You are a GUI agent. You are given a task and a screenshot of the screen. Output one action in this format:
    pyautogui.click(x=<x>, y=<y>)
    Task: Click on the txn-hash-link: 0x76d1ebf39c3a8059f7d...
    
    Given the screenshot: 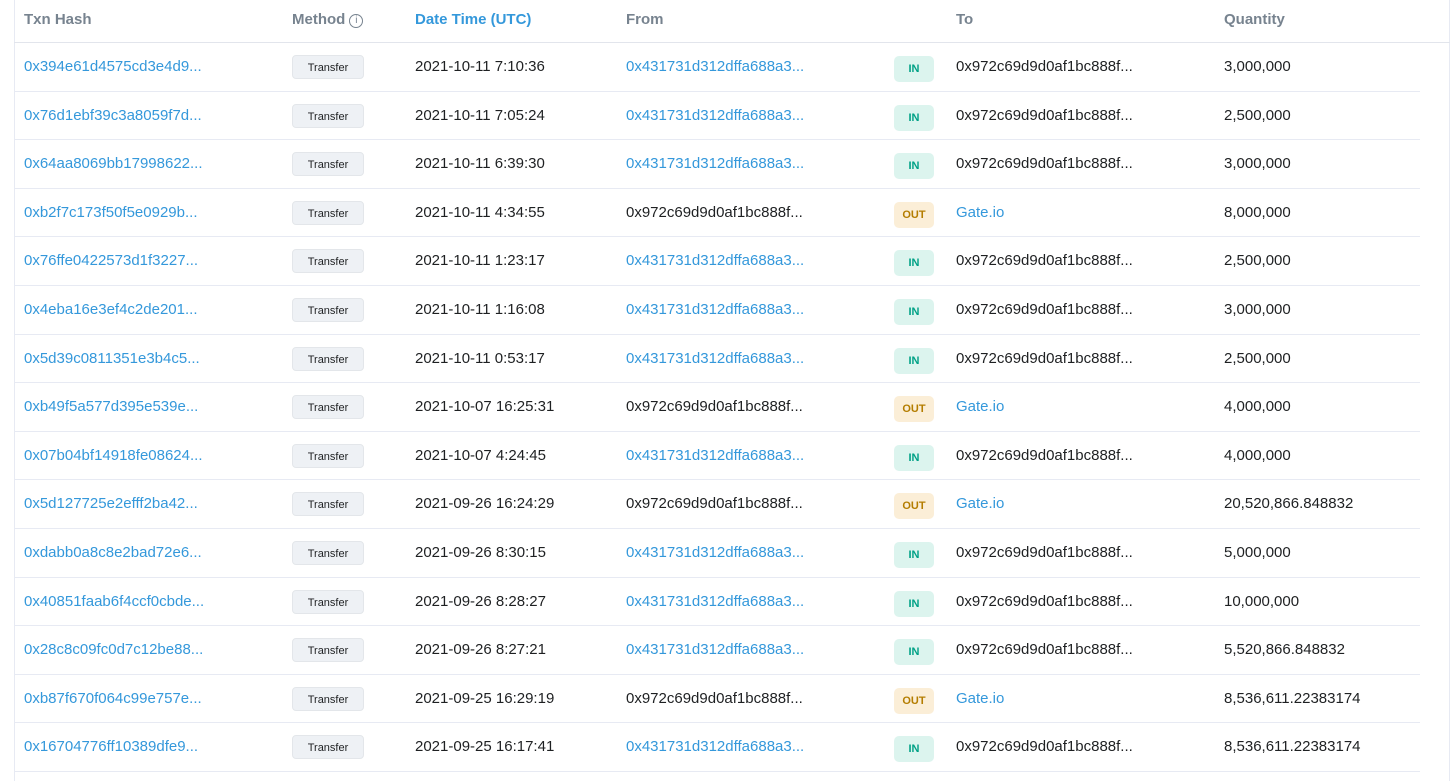 What is the action you would take?
    pyautogui.click(x=113, y=115)
    